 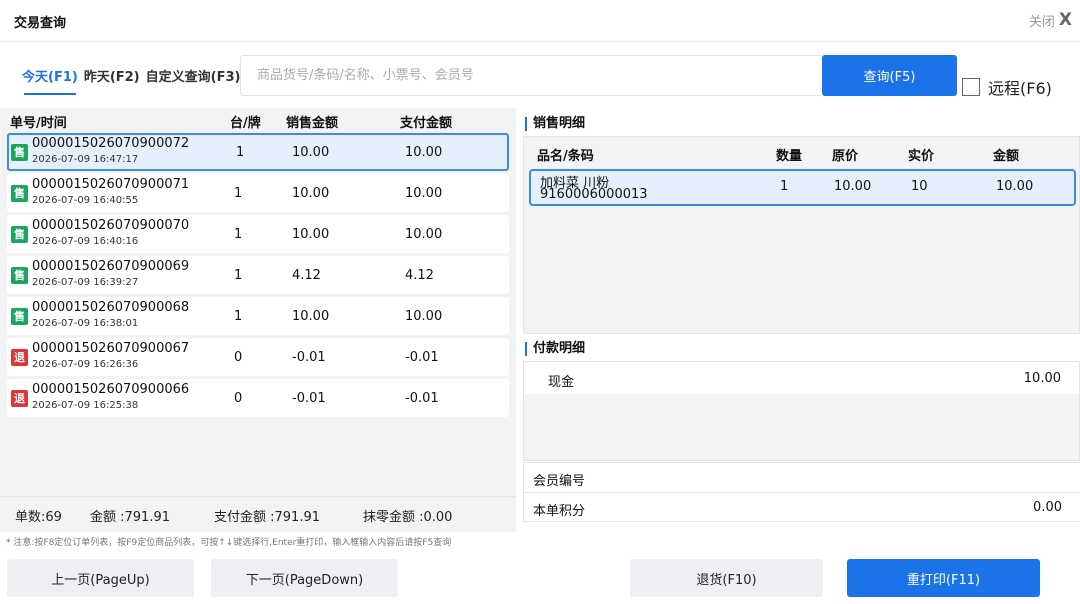 What do you see at coordinates (1006, 156) in the screenshot?
I see `header-amount: 金额` at bounding box center [1006, 156].